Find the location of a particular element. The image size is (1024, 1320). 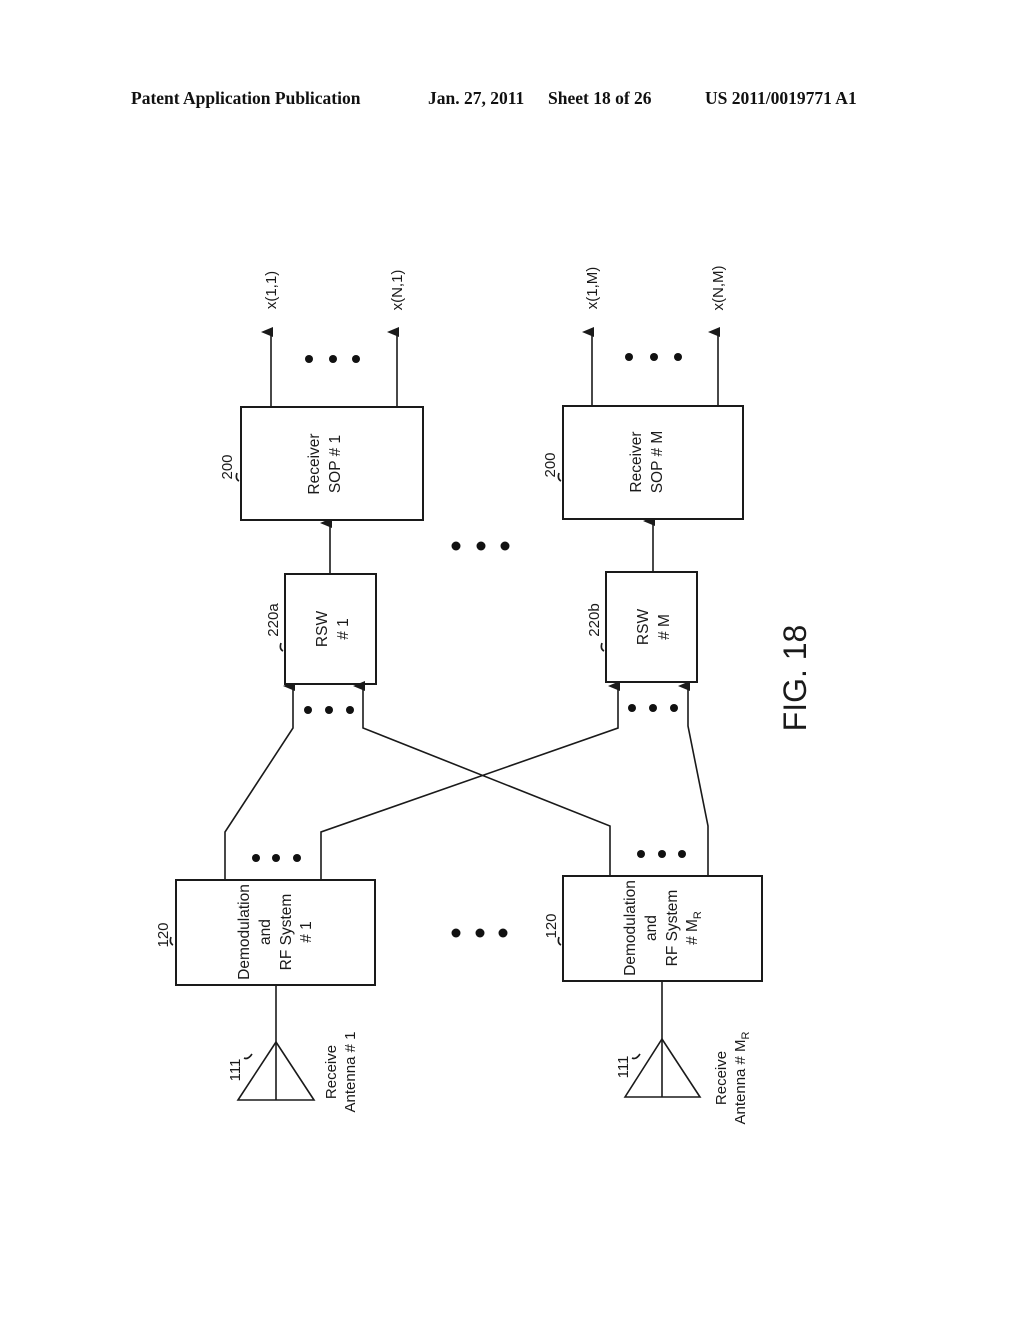

rsw-line2: # M is located at coordinates (664, 627).